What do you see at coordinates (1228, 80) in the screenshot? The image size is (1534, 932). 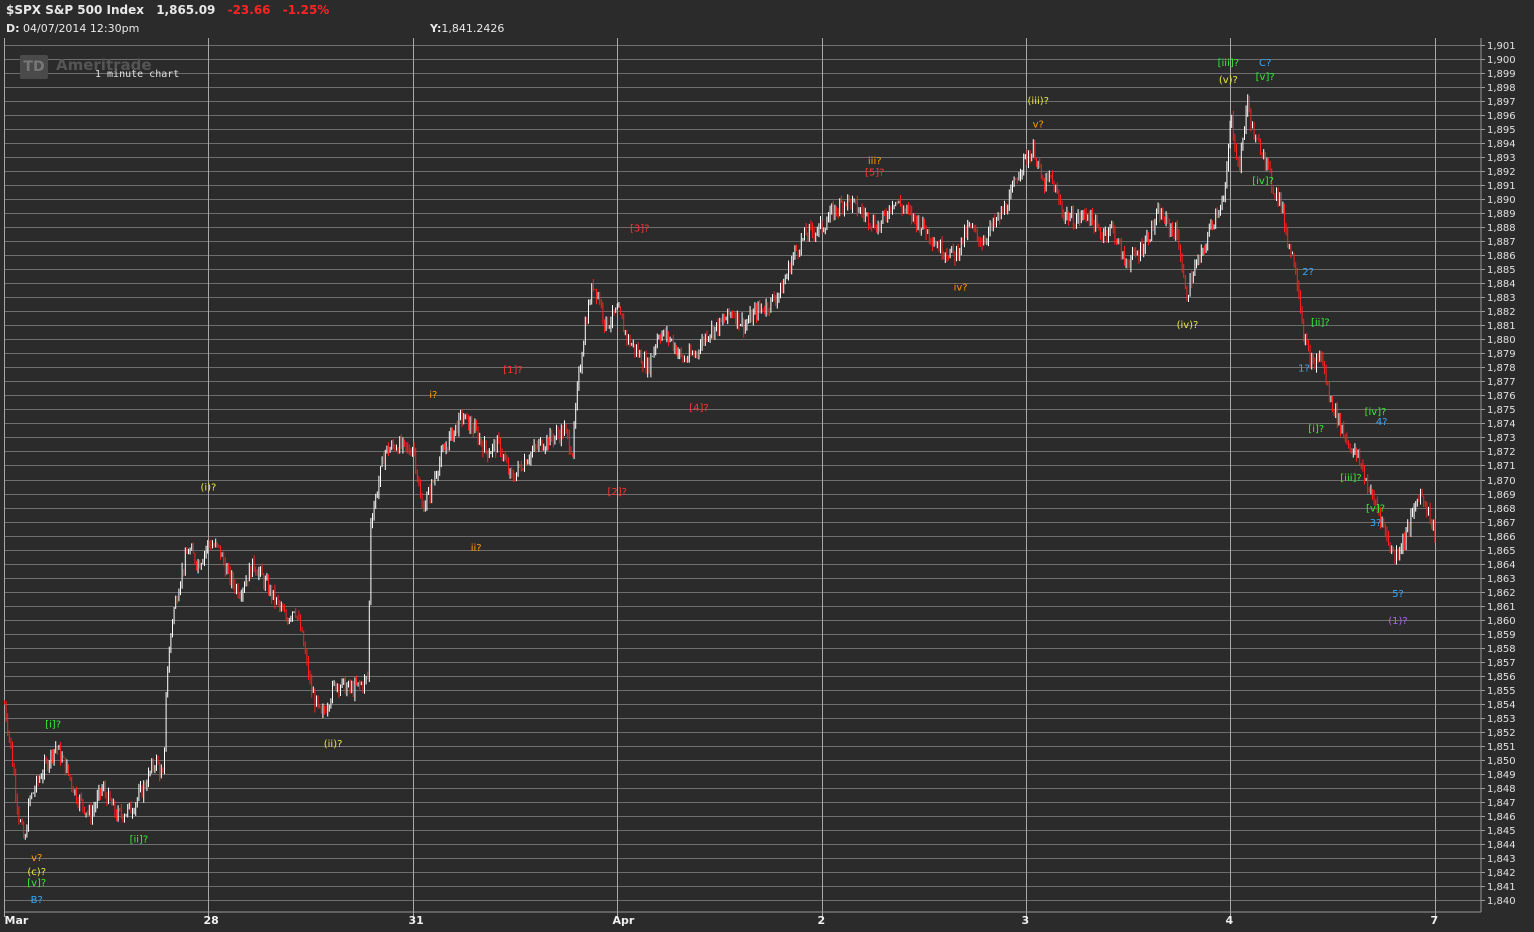 I see `wave-label: (v)?` at bounding box center [1228, 80].